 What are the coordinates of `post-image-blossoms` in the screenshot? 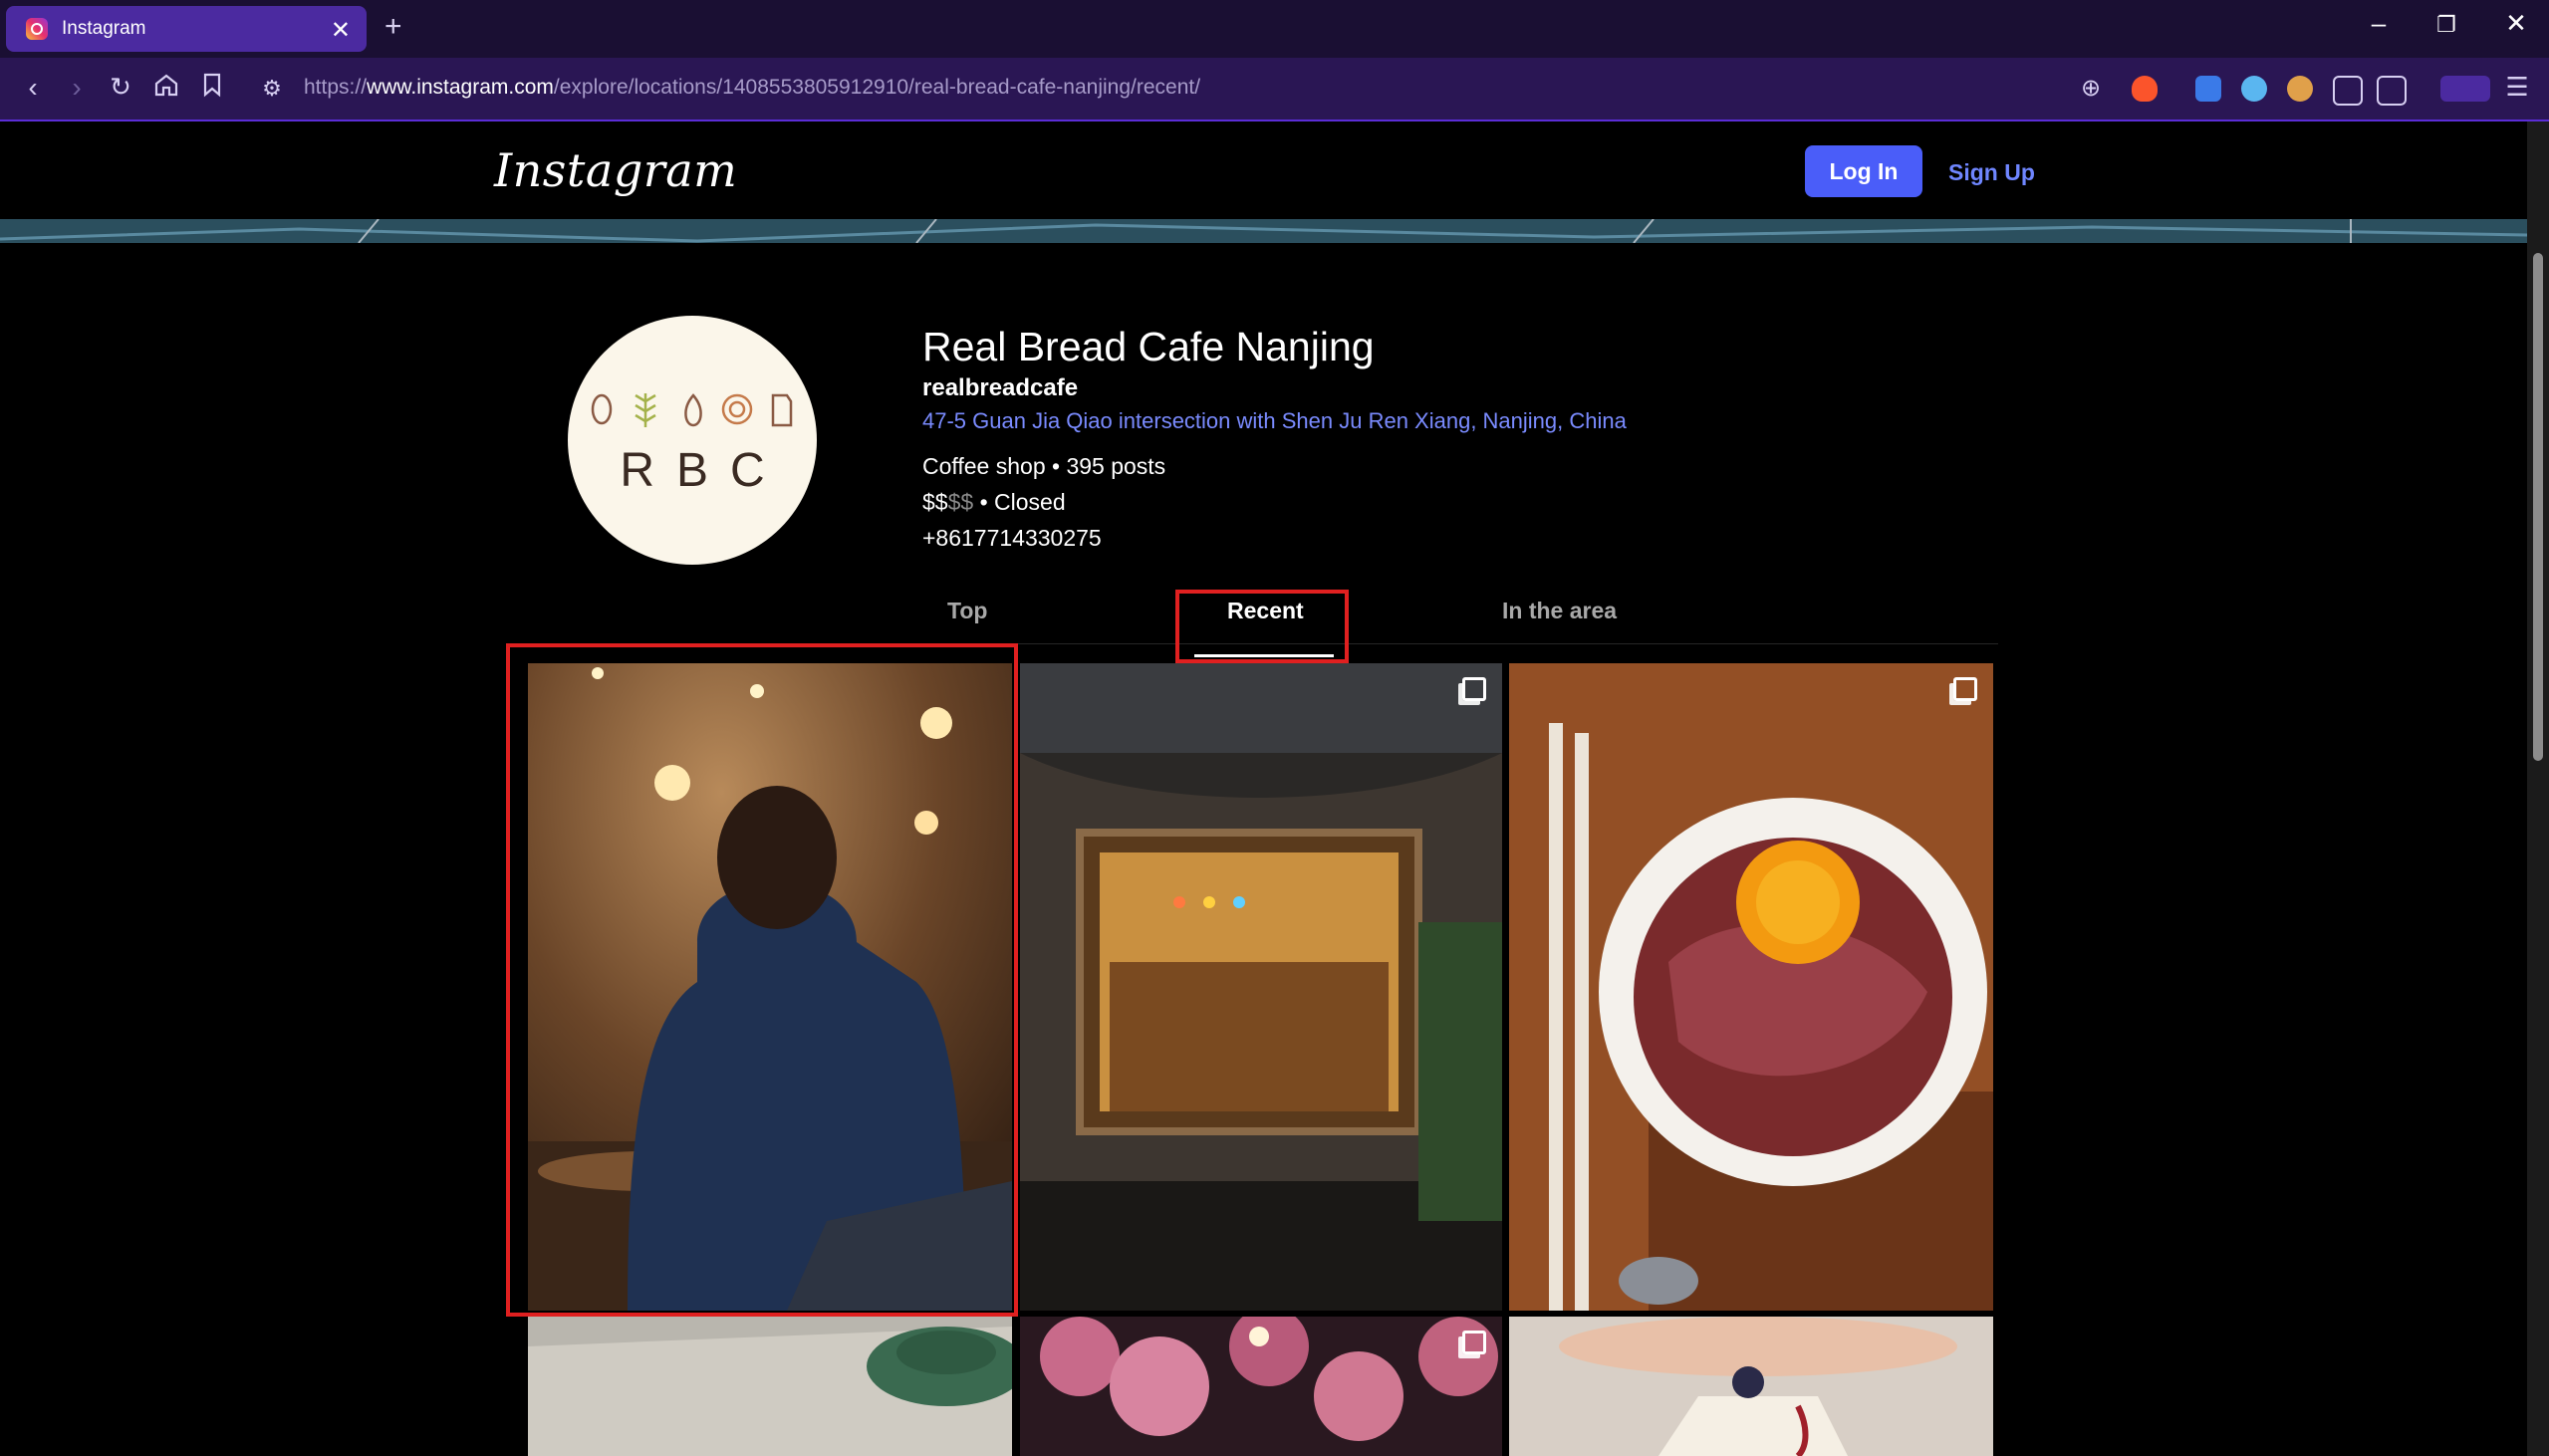 It's located at (1261, 1386).